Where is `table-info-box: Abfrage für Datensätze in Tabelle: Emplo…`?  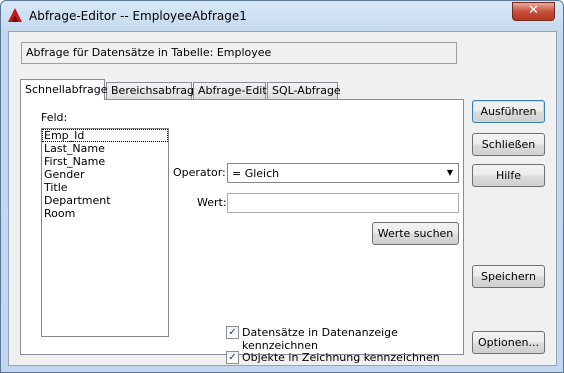
table-info-box: Abfrage für Datensätze in Tabelle: Emplo… is located at coordinates (239, 53).